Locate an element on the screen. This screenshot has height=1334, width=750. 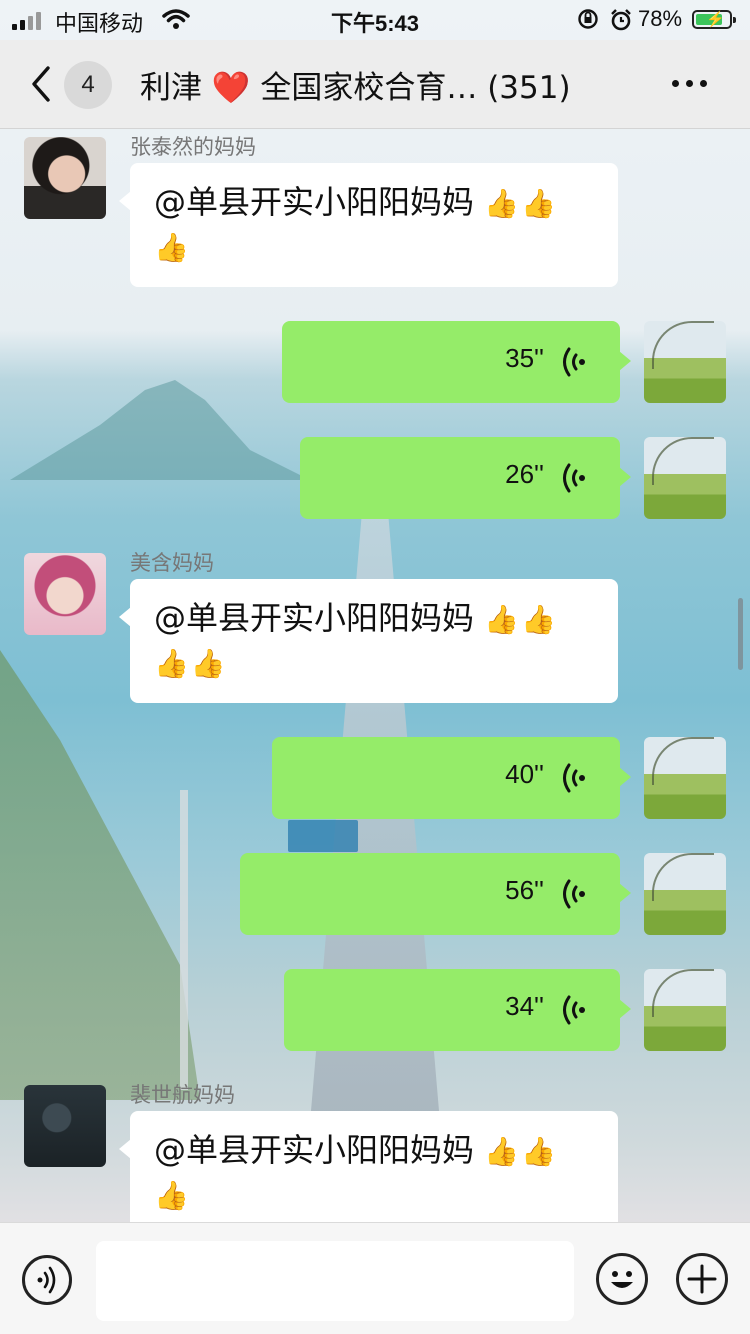
message-input is located at coordinates (335, 1281).